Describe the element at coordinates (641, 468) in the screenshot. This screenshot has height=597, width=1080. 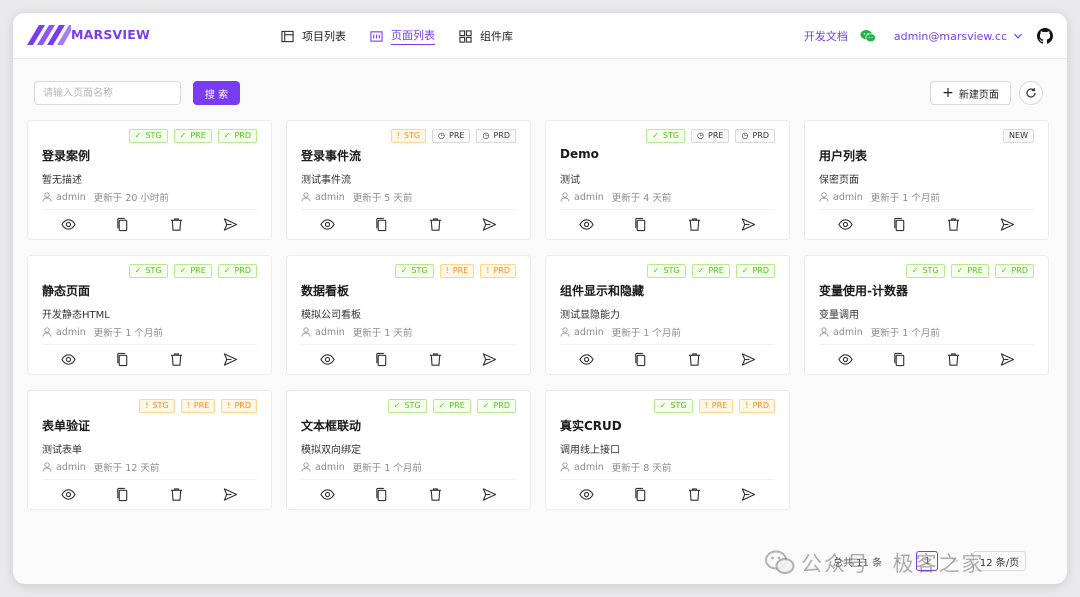
I see `card-updated-time: 更新于 8 天前` at that location.